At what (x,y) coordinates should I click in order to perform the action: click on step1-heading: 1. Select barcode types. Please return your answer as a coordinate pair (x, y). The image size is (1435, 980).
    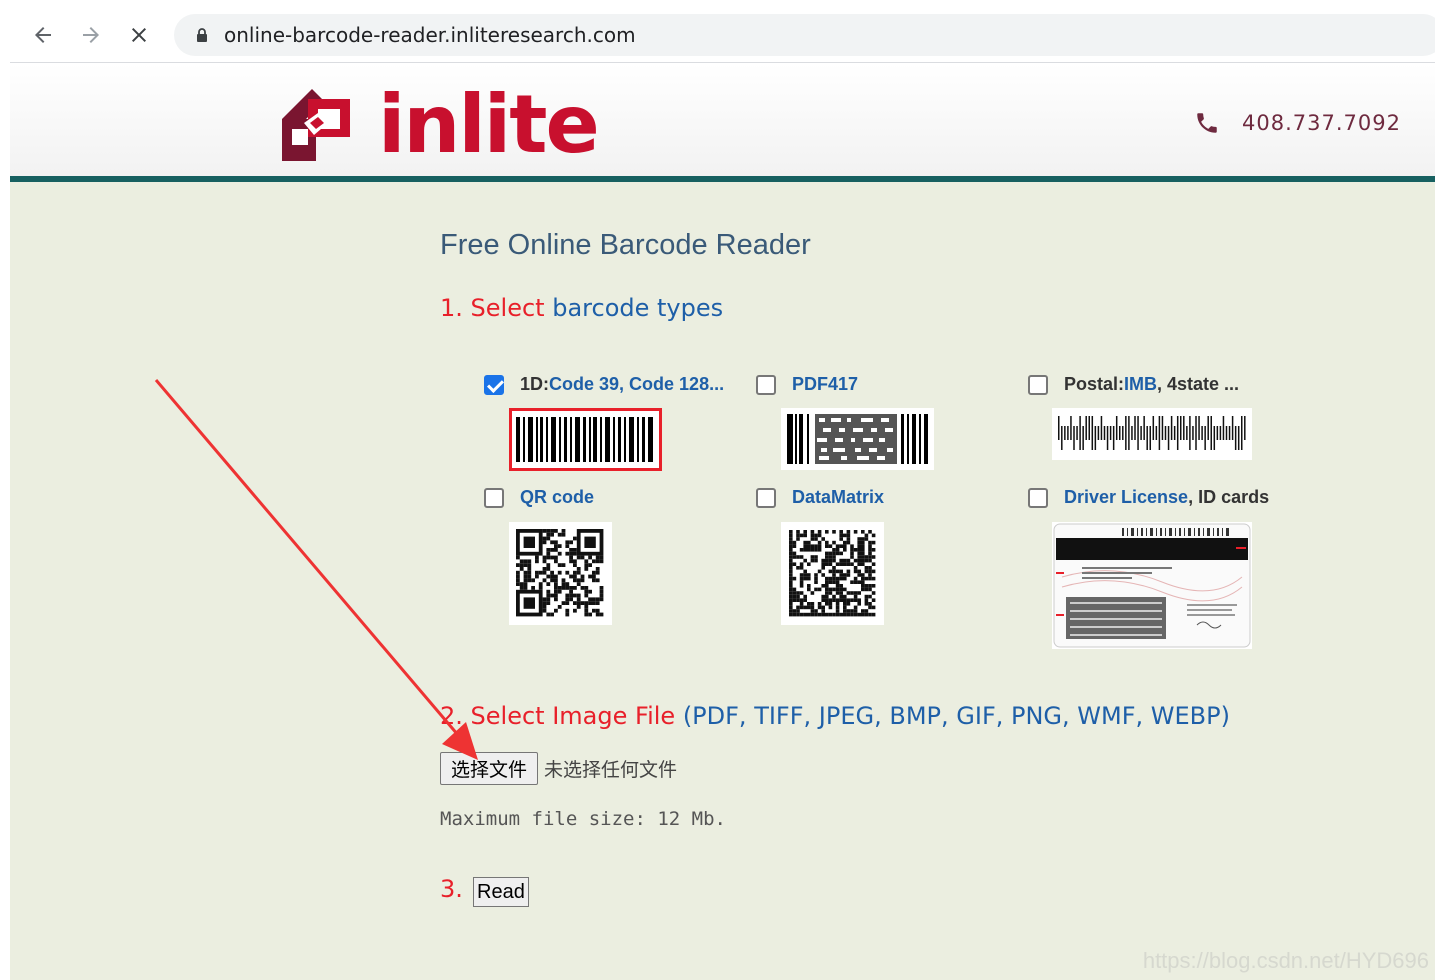
    Looking at the image, I should click on (581, 308).